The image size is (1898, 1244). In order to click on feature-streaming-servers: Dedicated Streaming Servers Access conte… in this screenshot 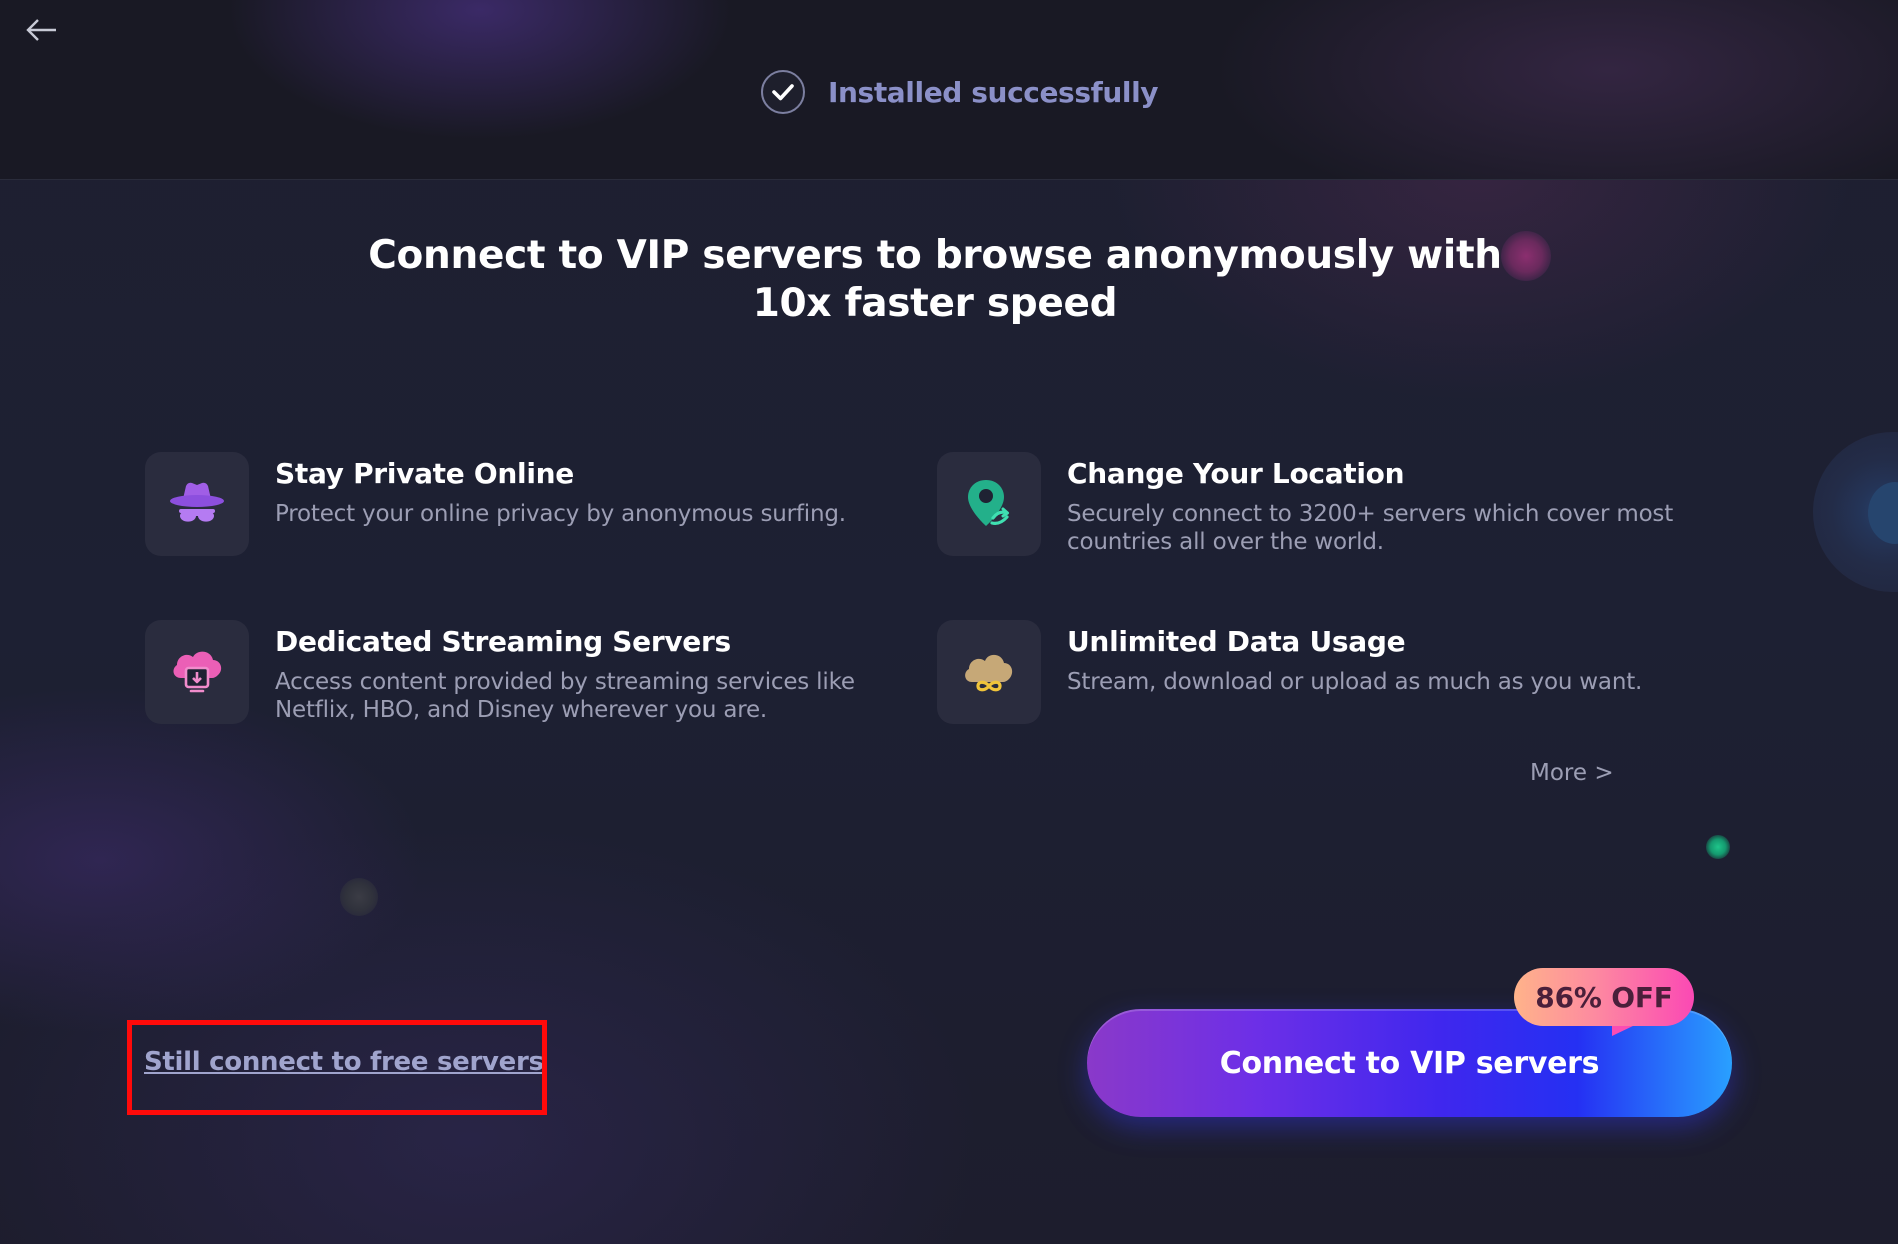, I will do `click(500, 672)`.